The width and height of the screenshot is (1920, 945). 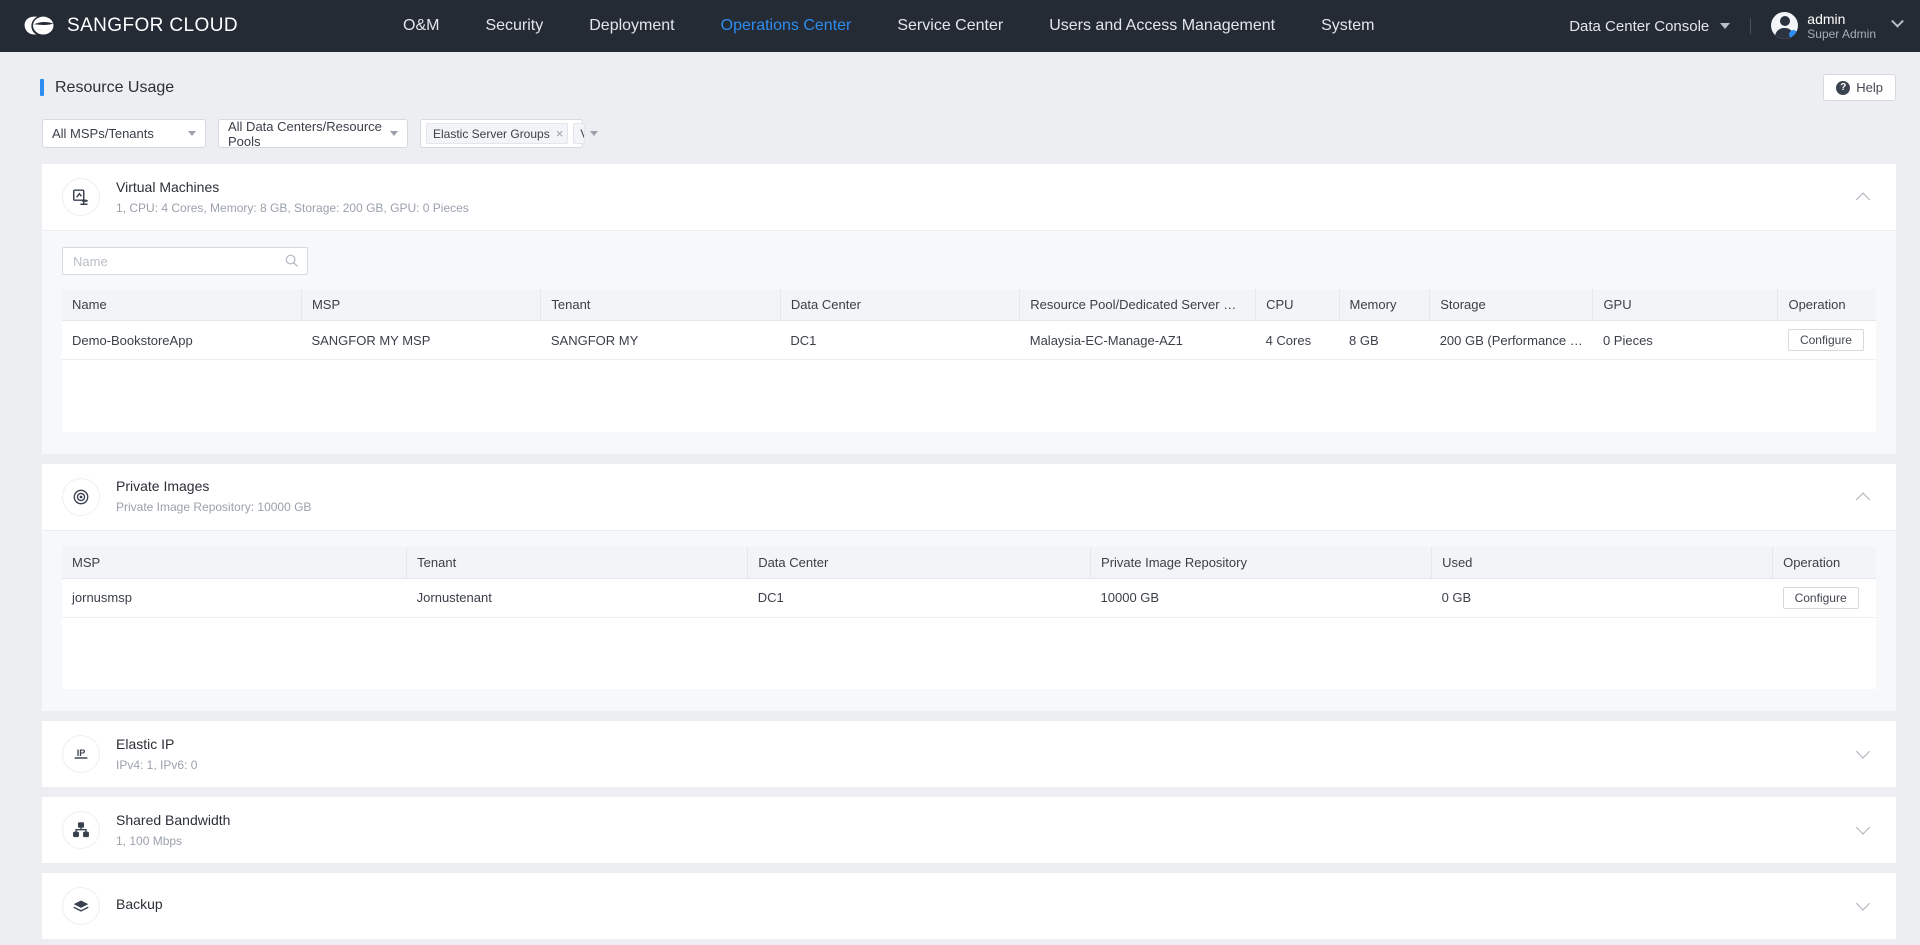 I want to click on vm-col-operation: Operation, so click(x=1826, y=305).